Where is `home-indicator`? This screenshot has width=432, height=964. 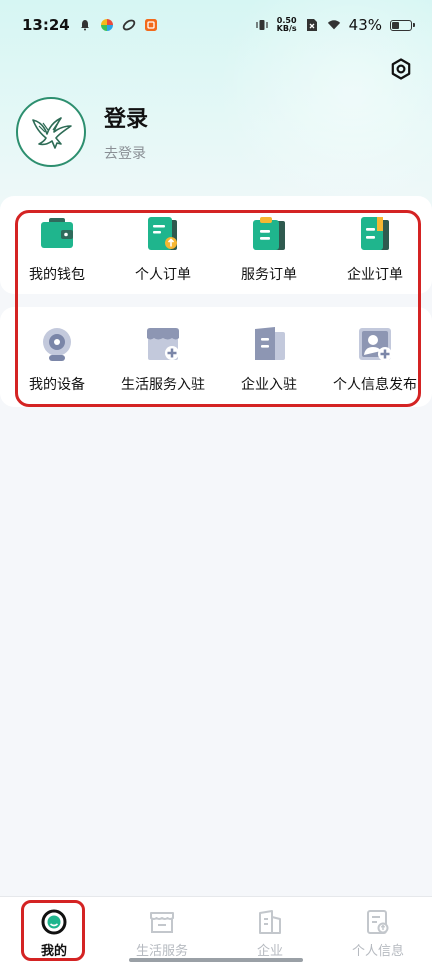
home-indicator is located at coordinates (216, 960).